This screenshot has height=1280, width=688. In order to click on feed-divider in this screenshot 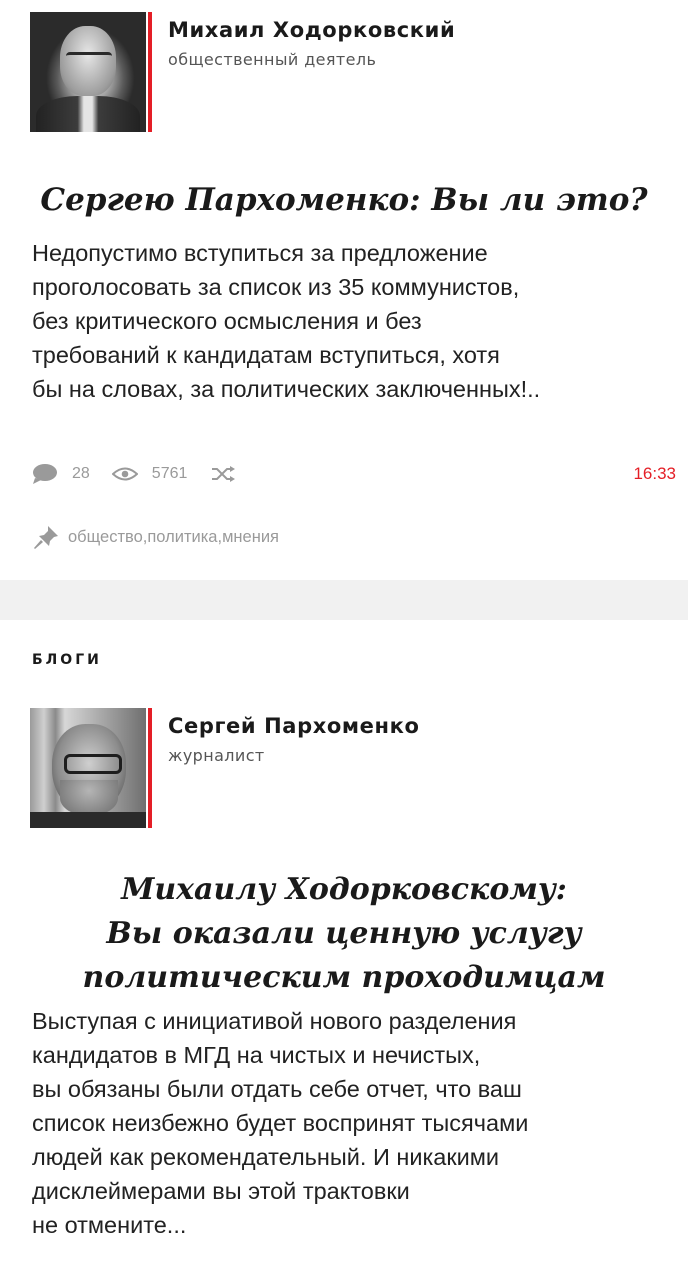, I will do `click(344, 600)`.